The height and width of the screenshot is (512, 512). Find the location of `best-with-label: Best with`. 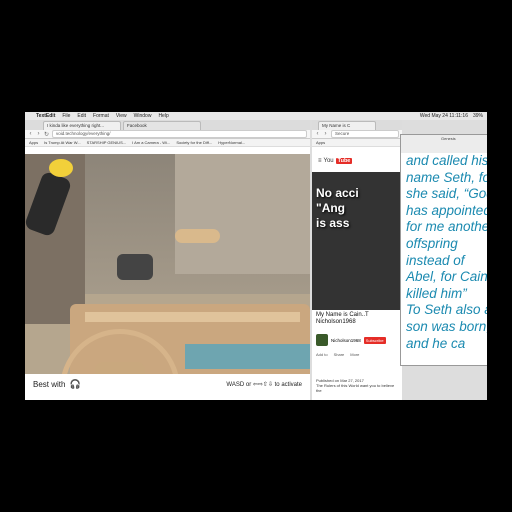

best-with-label: Best with is located at coordinates (49, 384).